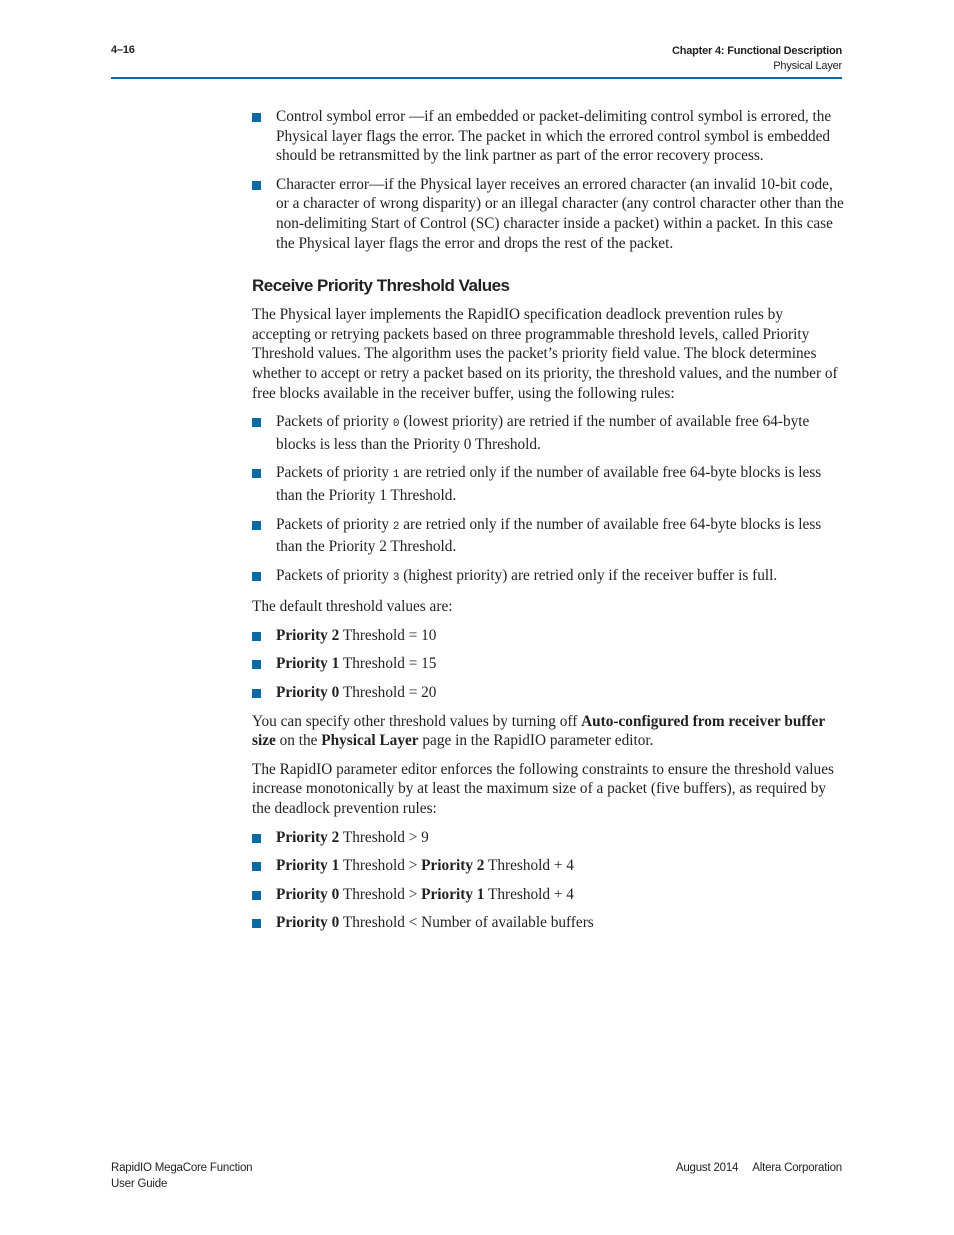  What do you see at coordinates (548, 636) in the screenshot?
I see `default-item: Priority 2 Threshold = 10` at bounding box center [548, 636].